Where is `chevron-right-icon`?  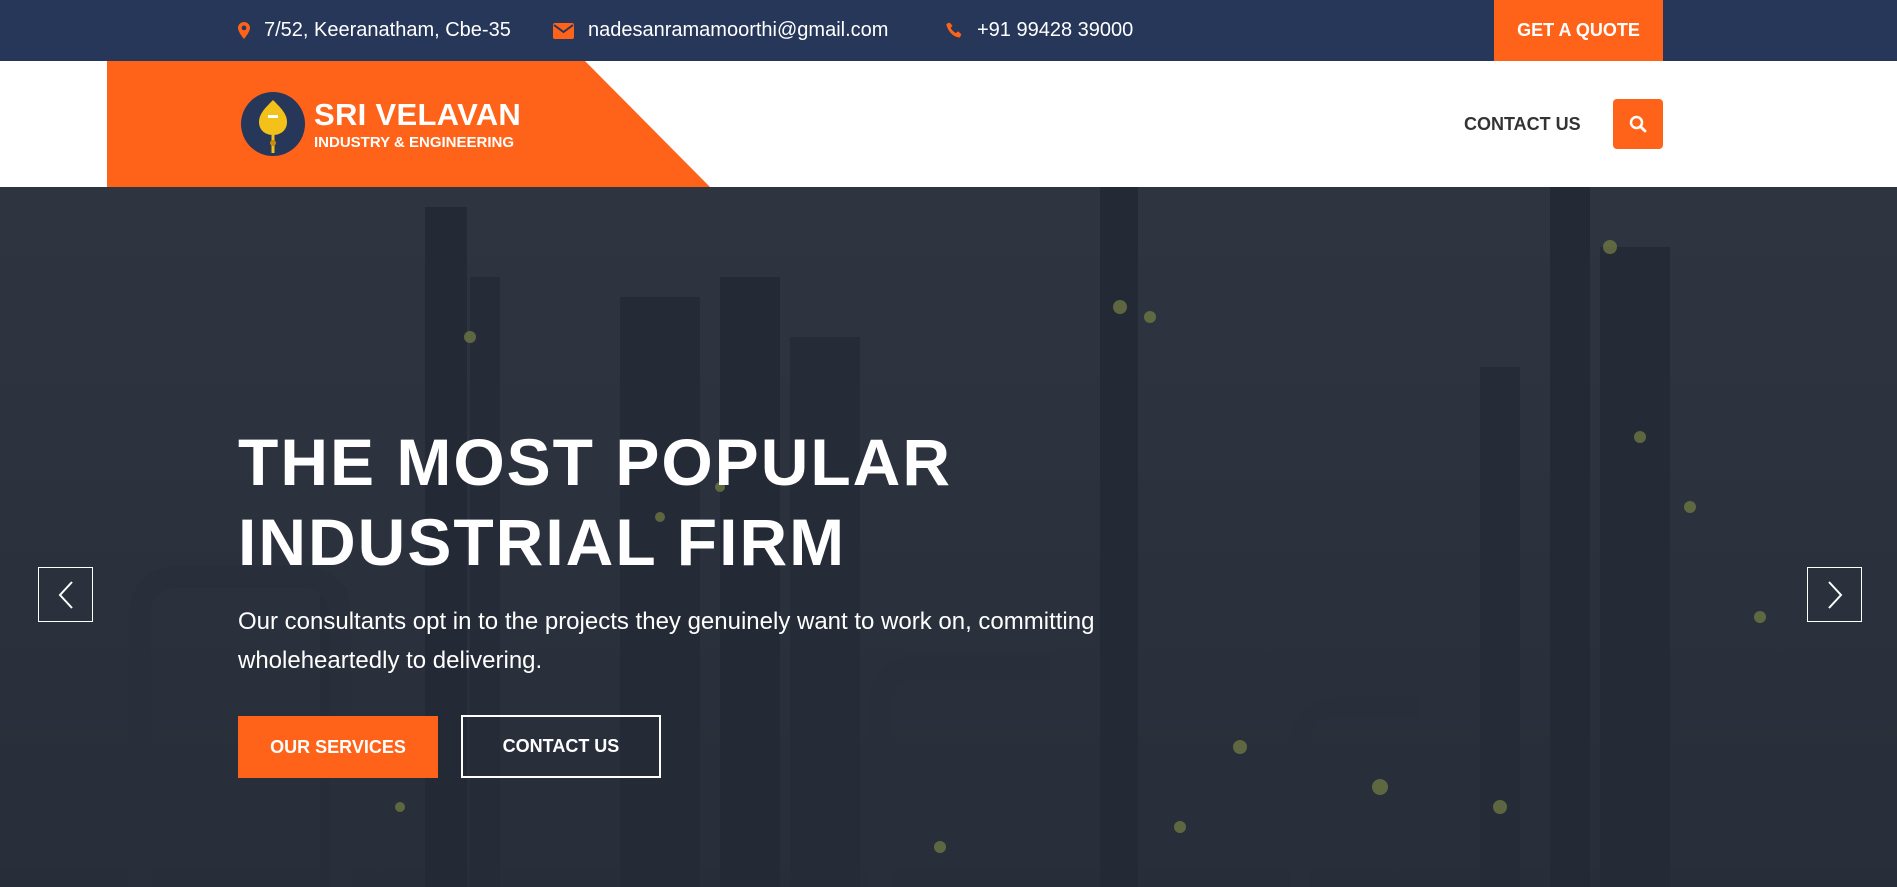 chevron-right-icon is located at coordinates (1834, 594).